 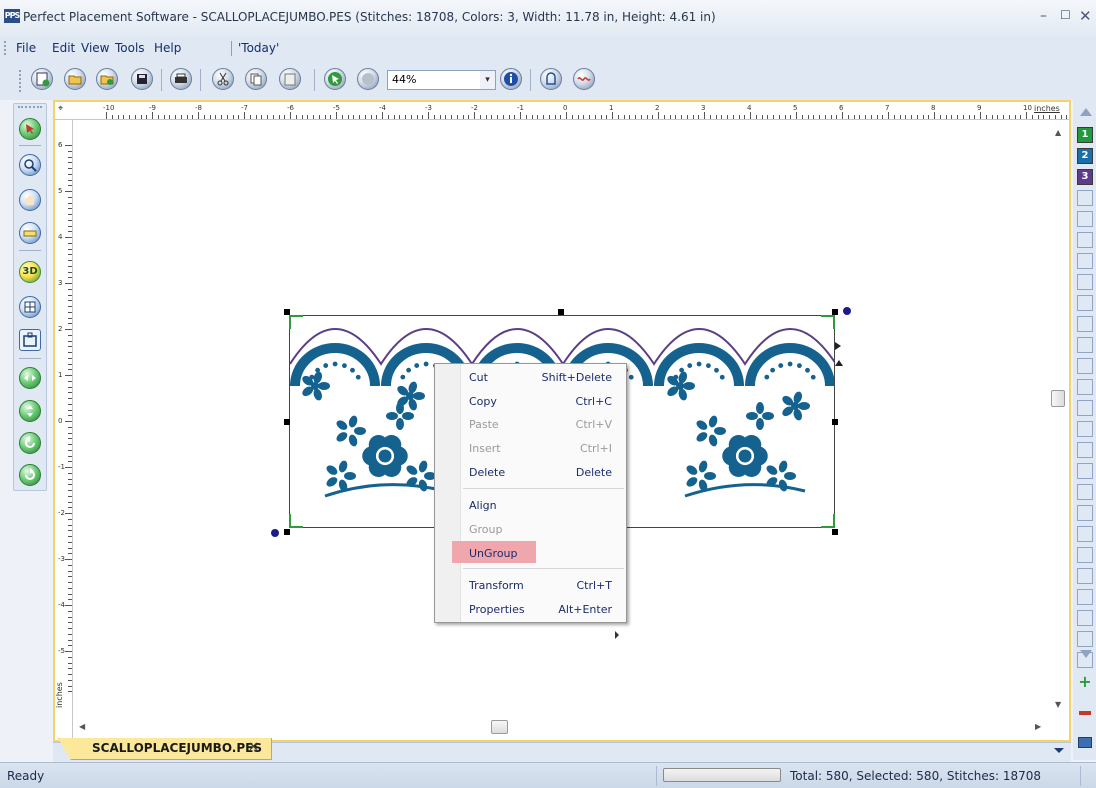 What do you see at coordinates (530, 448) in the screenshot?
I see `menu-item-insert: Insert Ctrl+I` at bounding box center [530, 448].